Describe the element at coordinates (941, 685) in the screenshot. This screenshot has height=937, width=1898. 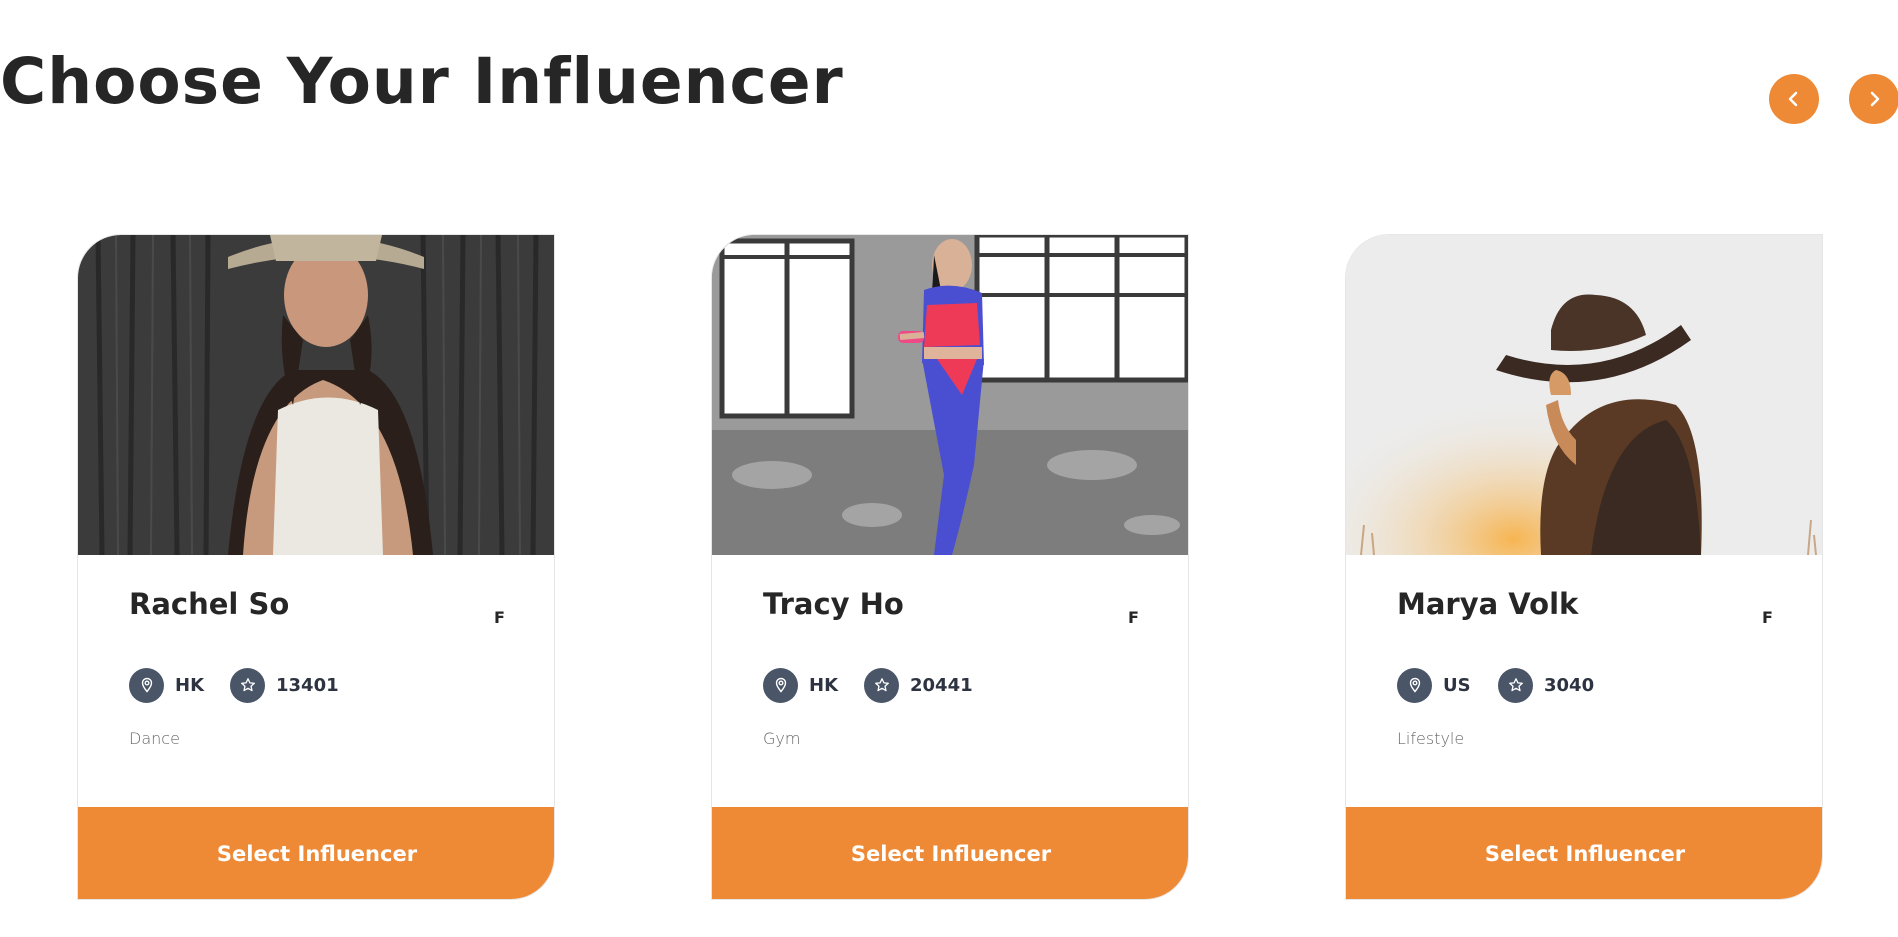
I see `followers-count: 20441` at that location.